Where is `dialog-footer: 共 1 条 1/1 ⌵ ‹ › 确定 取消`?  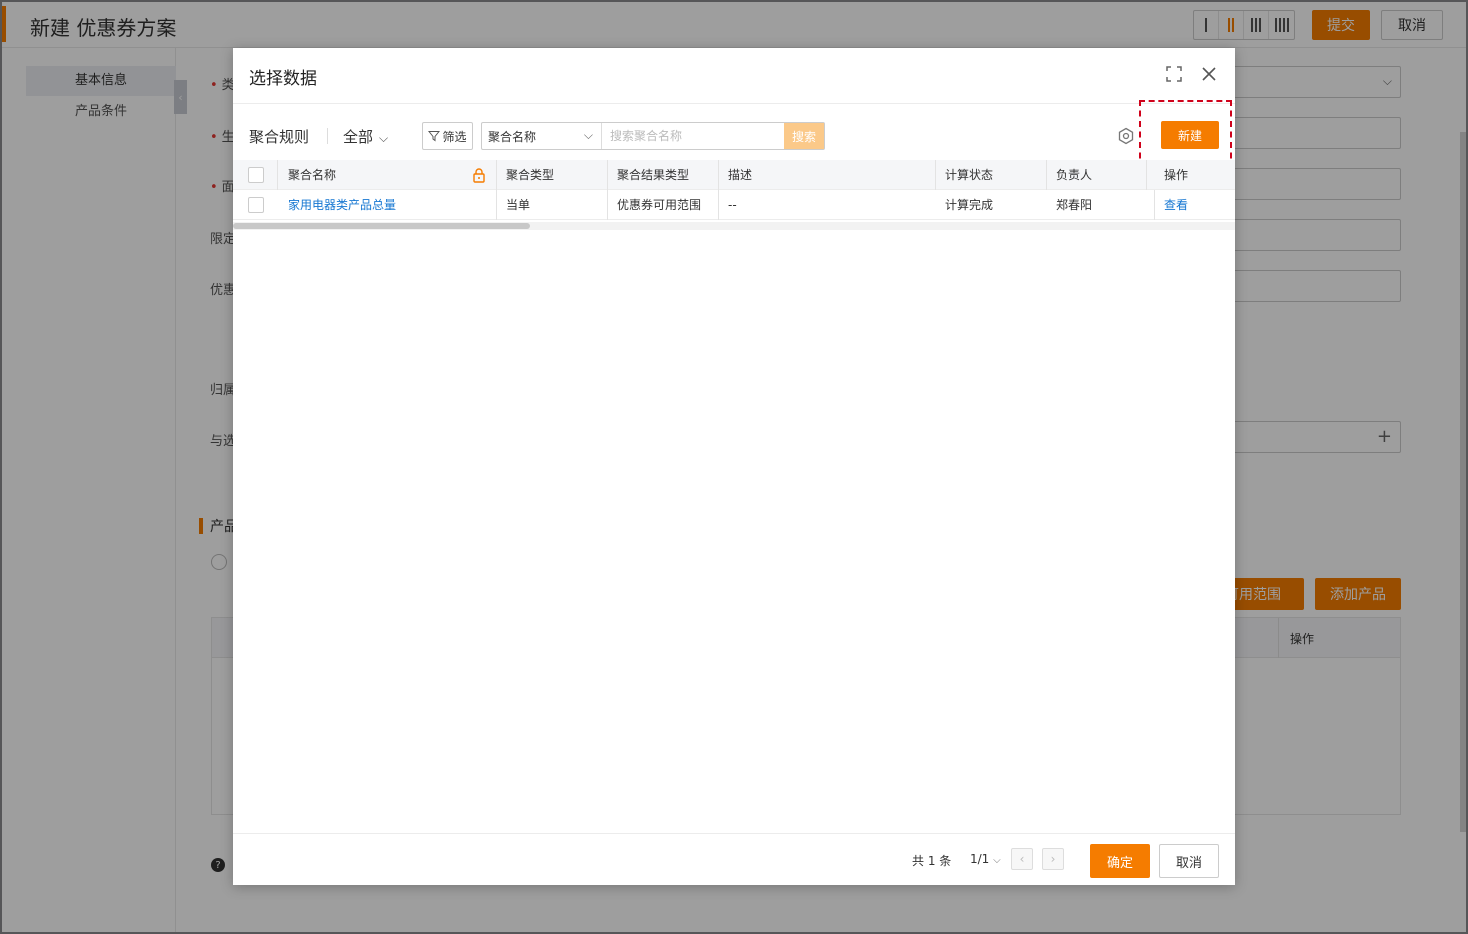
dialog-footer: 共 1 条 1/1 ⌵ ‹ › 确定 取消 is located at coordinates (734, 859).